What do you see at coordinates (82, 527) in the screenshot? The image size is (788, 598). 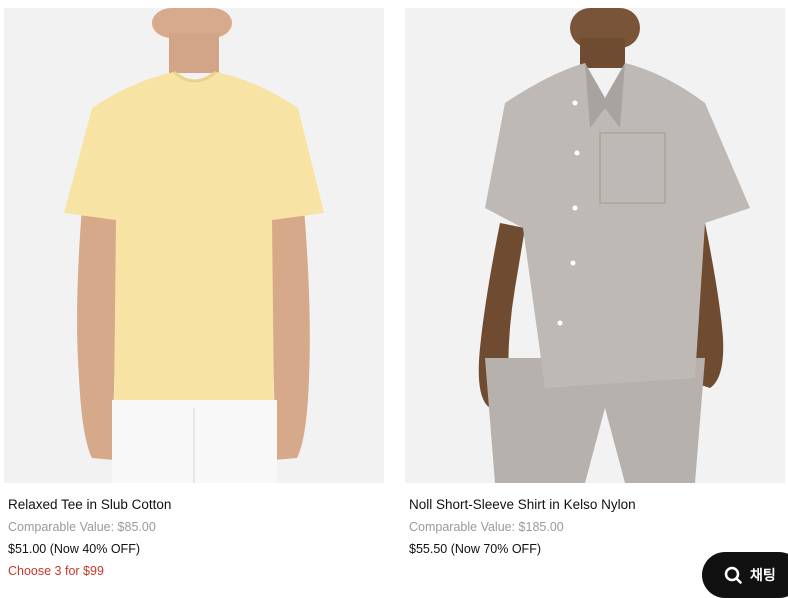 I see `comparable-value: Comparable Value: $85.00` at bounding box center [82, 527].